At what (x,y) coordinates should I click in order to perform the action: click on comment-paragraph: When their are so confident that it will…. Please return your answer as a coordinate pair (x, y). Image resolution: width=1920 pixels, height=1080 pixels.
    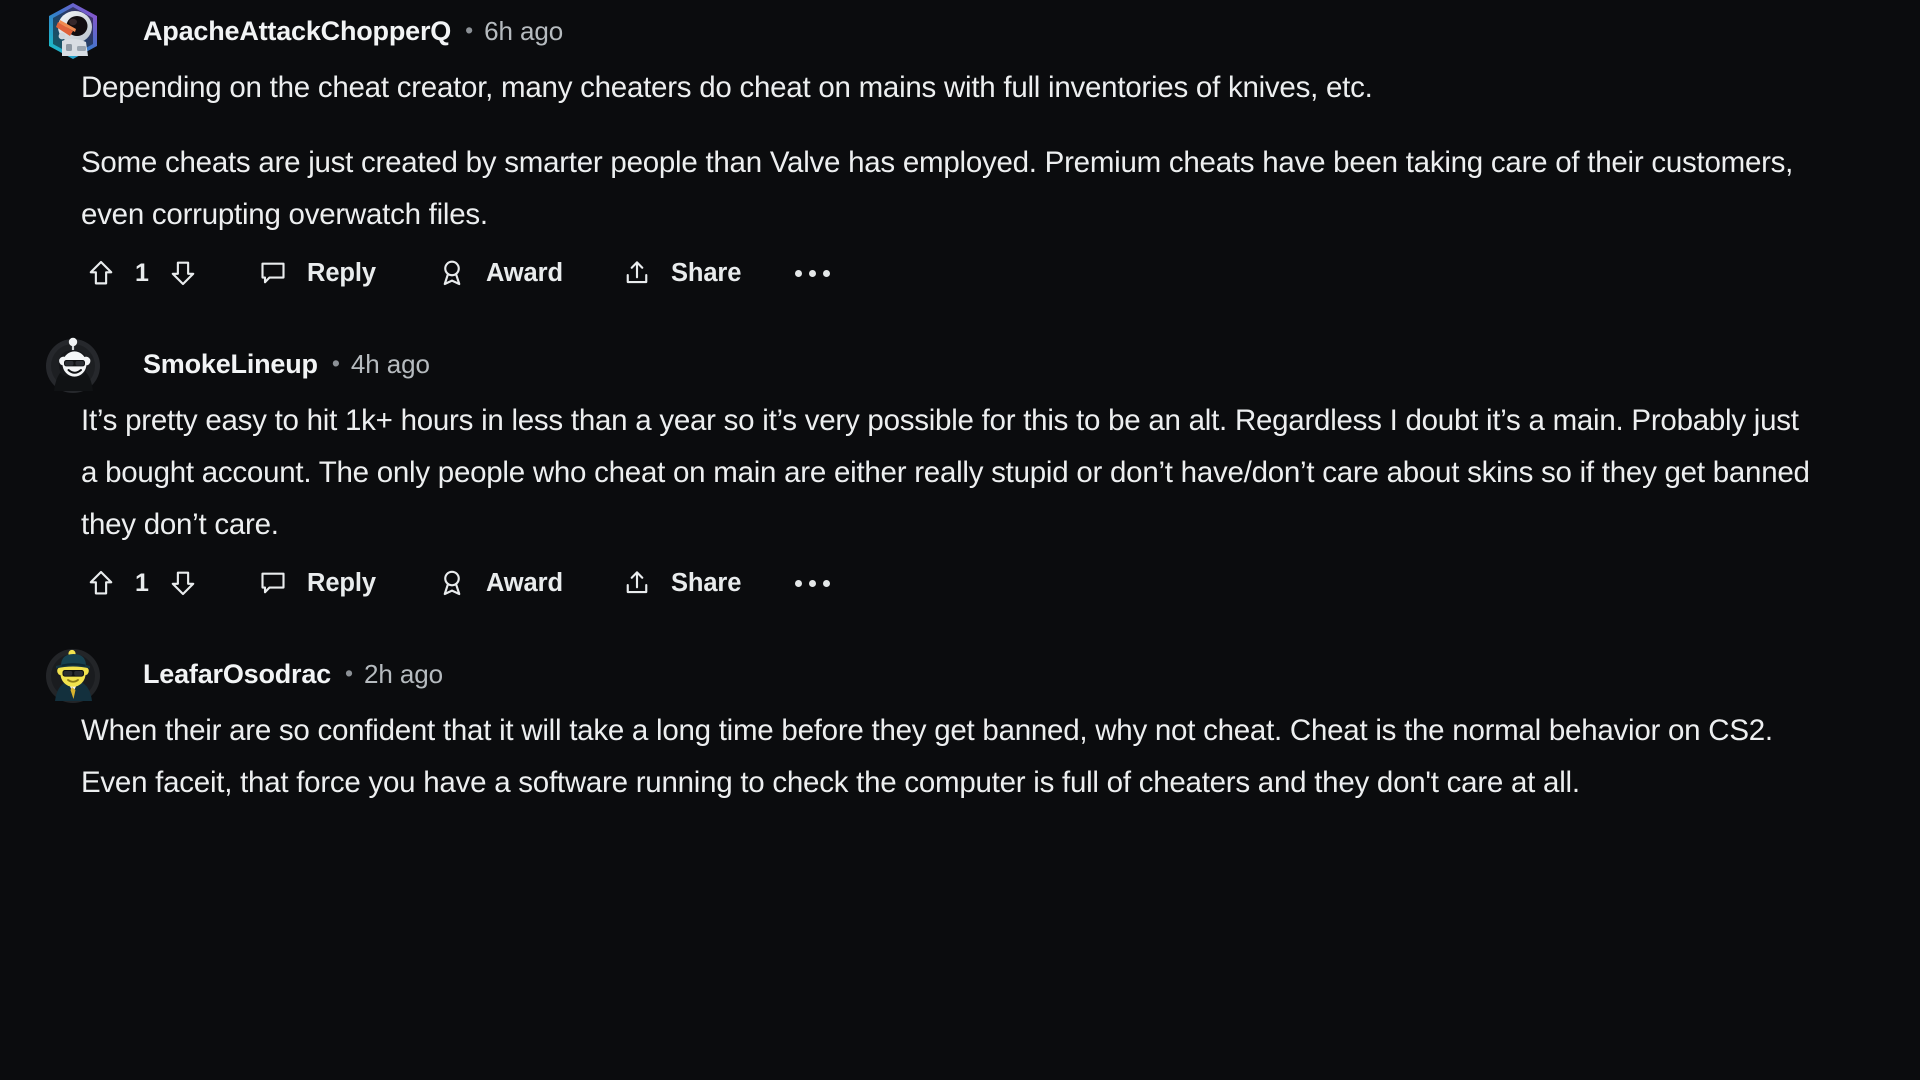
    Looking at the image, I should click on (927, 756).